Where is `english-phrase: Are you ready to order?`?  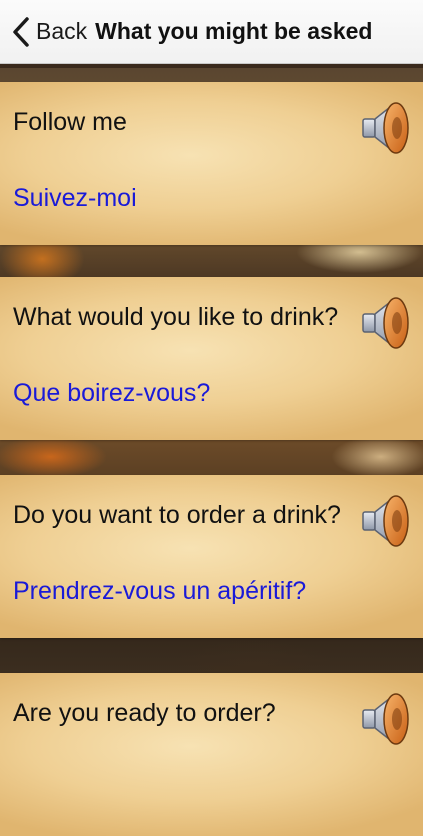
english-phrase: Are you ready to order? is located at coordinates (144, 713).